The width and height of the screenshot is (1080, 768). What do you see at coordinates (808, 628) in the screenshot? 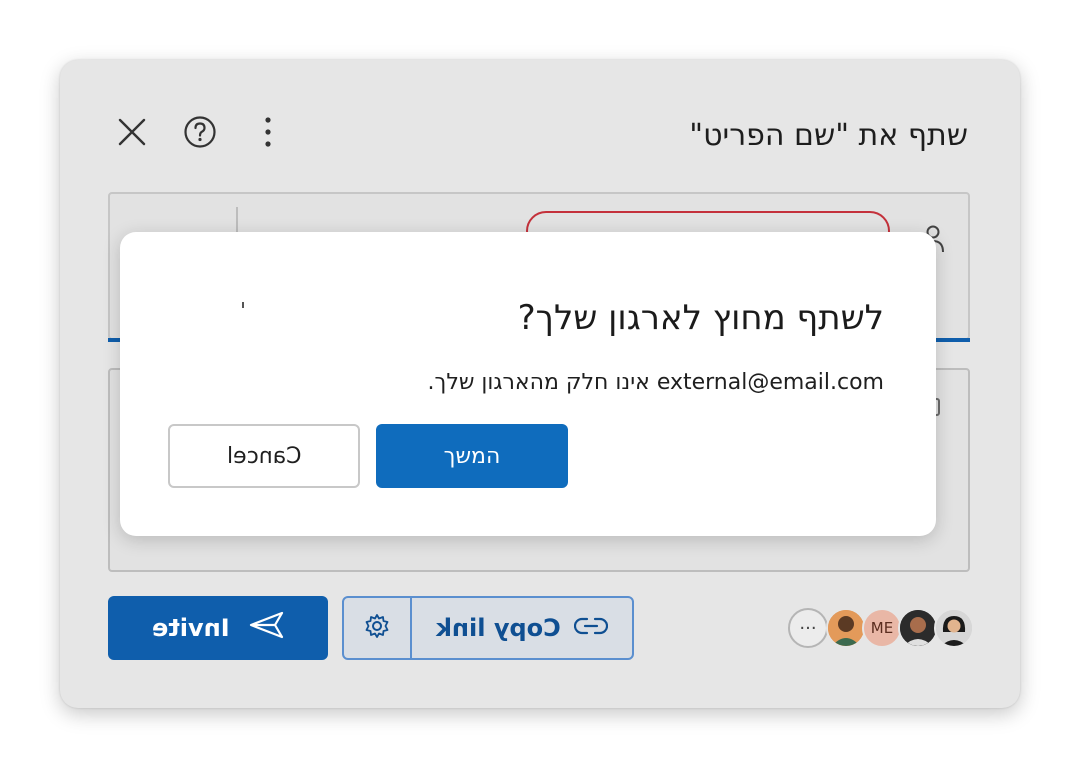
I see `more-people-button: ···` at bounding box center [808, 628].